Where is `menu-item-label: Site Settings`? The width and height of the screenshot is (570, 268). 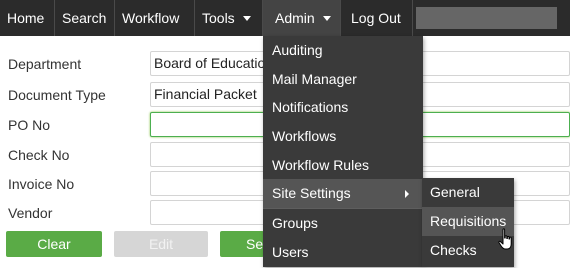 menu-item-label: Site Settings is located at coordinates (311, 193).